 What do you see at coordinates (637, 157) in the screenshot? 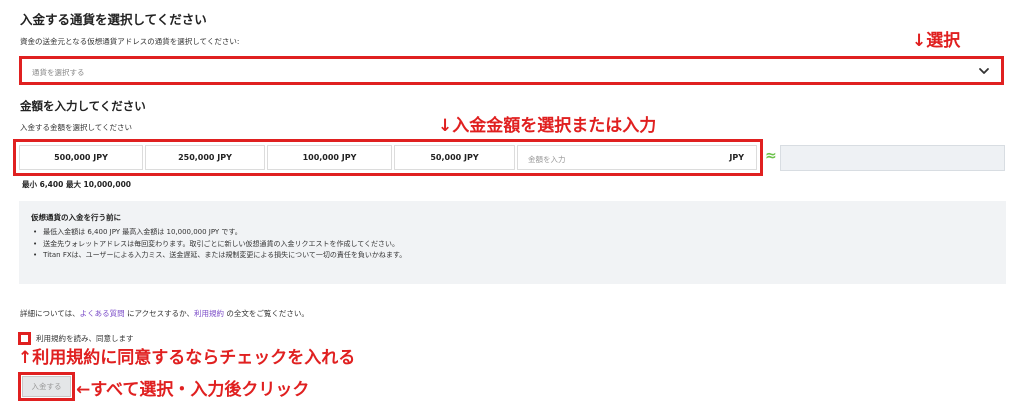
I see `amount-input: 金額を入力 JPY` at bounding box center [637, 157].